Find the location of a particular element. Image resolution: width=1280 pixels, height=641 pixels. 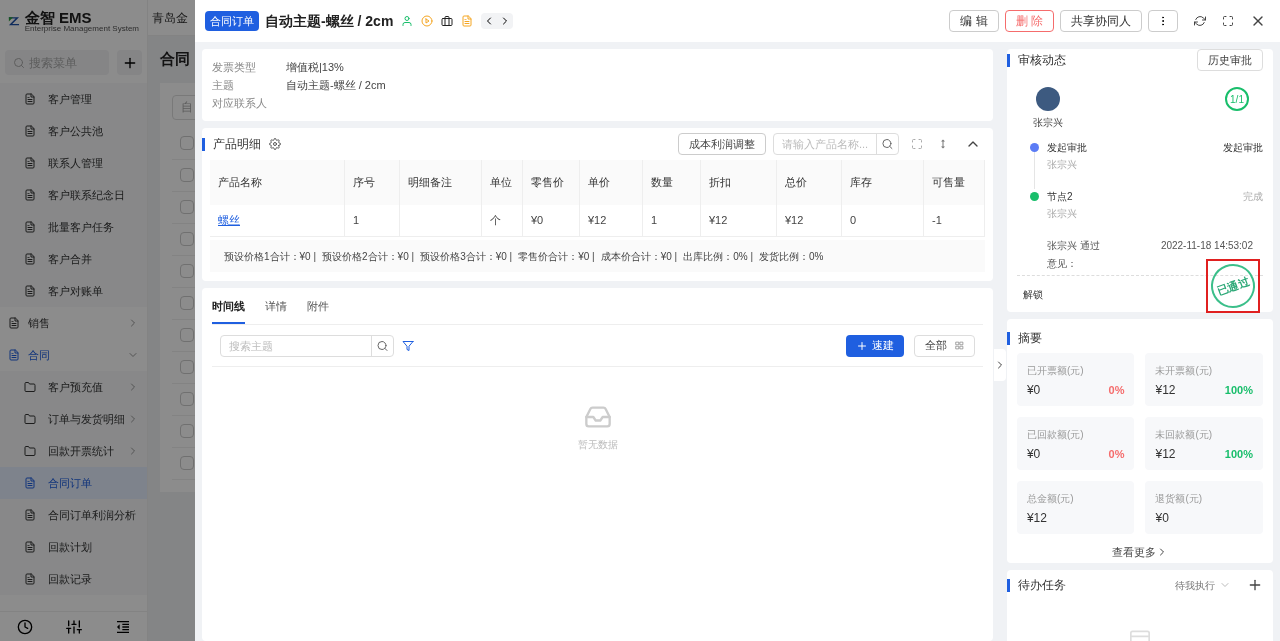

table-cell: 1 is located at coordinates (372, 220).